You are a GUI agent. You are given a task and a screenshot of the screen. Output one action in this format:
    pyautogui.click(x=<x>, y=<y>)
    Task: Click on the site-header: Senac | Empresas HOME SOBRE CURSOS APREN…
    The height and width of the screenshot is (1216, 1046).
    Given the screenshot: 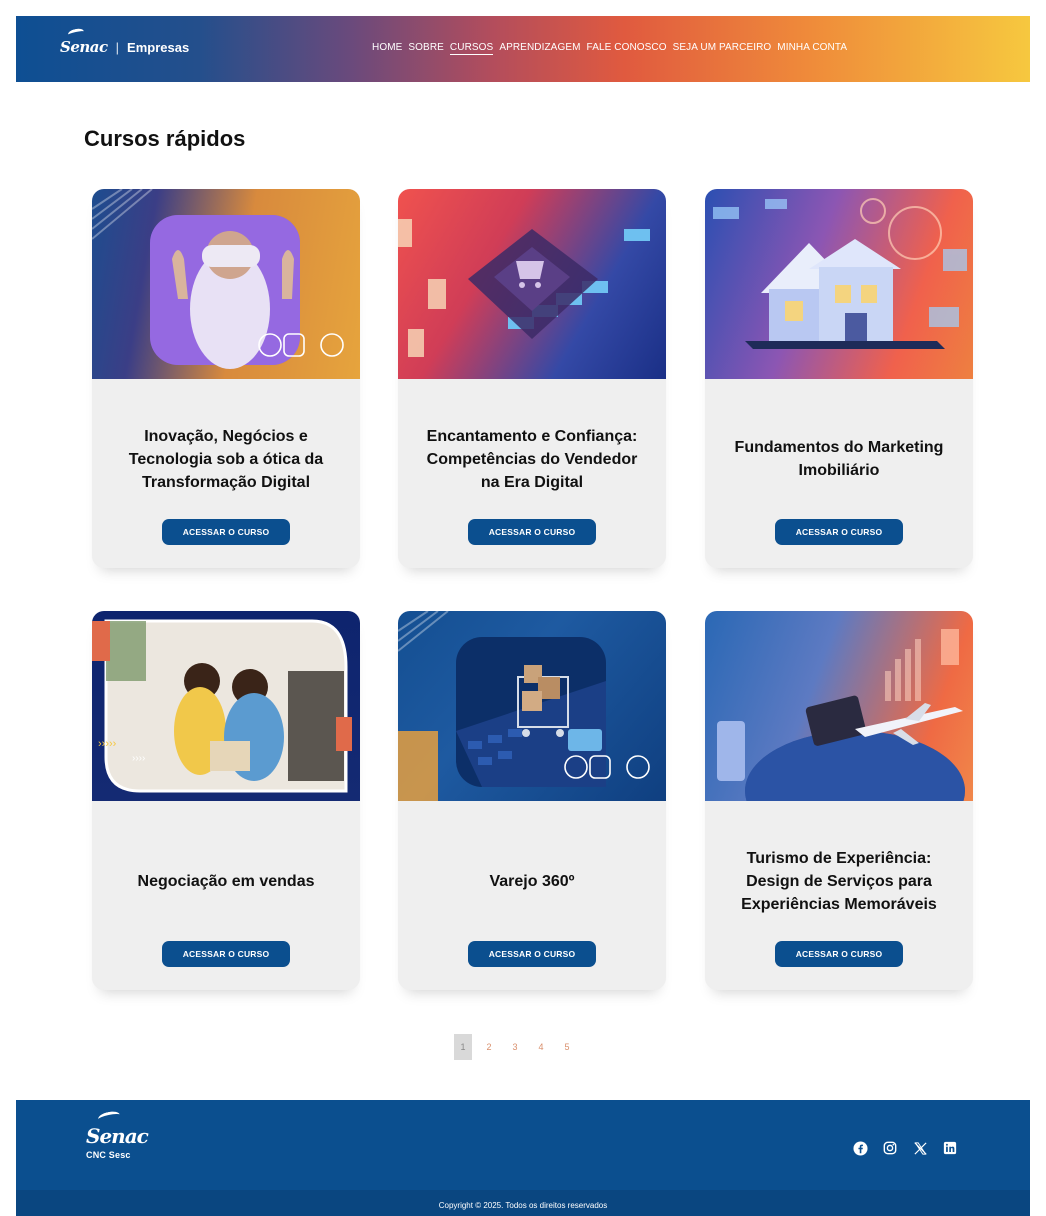 What is the action you would take?
    pyautogui.click(x=523, y=49)
    